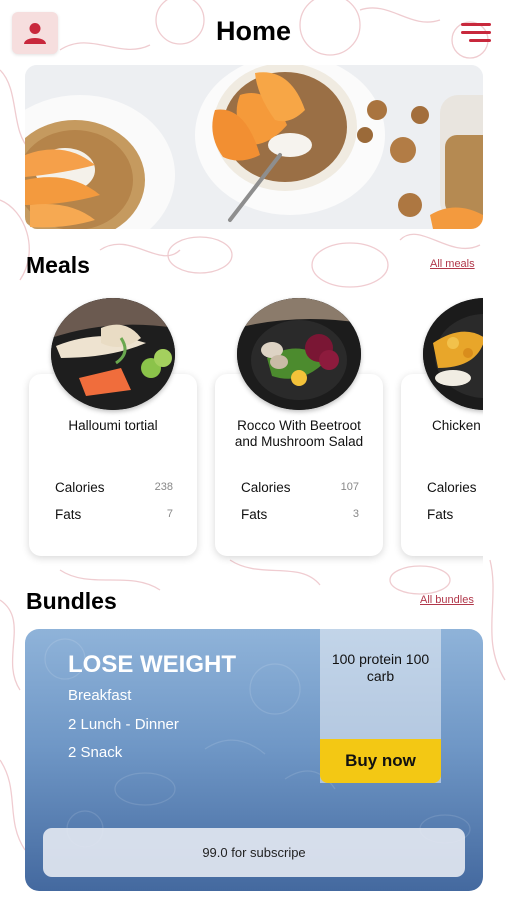 The image size is (507, 900). Describe the element at coordinates (300, 514) in the screenshot. I see `fats-row: Fats 3` at that location.